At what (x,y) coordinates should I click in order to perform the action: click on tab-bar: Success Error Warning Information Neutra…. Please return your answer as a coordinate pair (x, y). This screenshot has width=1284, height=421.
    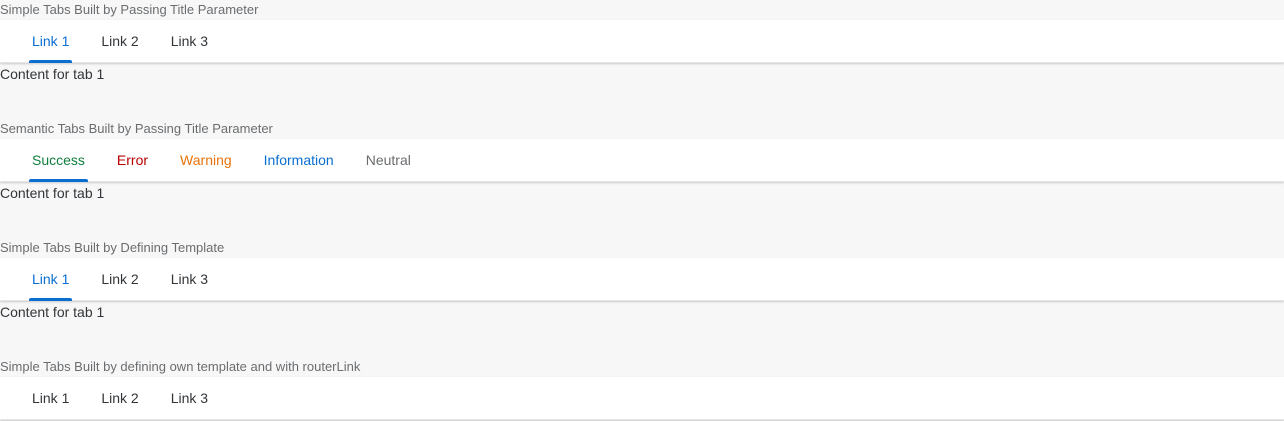
    Looking at the image, I should click on (642, 160).